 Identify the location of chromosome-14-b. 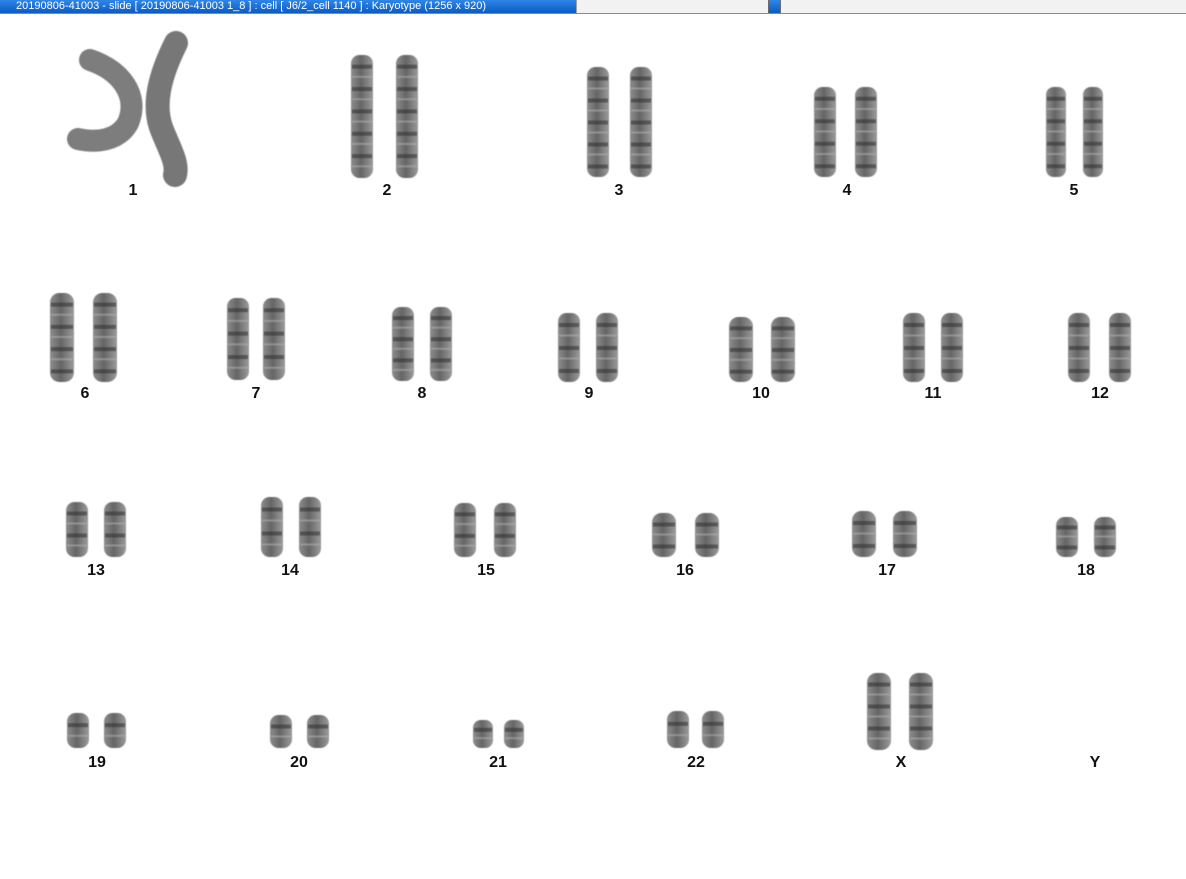
(310, 527).